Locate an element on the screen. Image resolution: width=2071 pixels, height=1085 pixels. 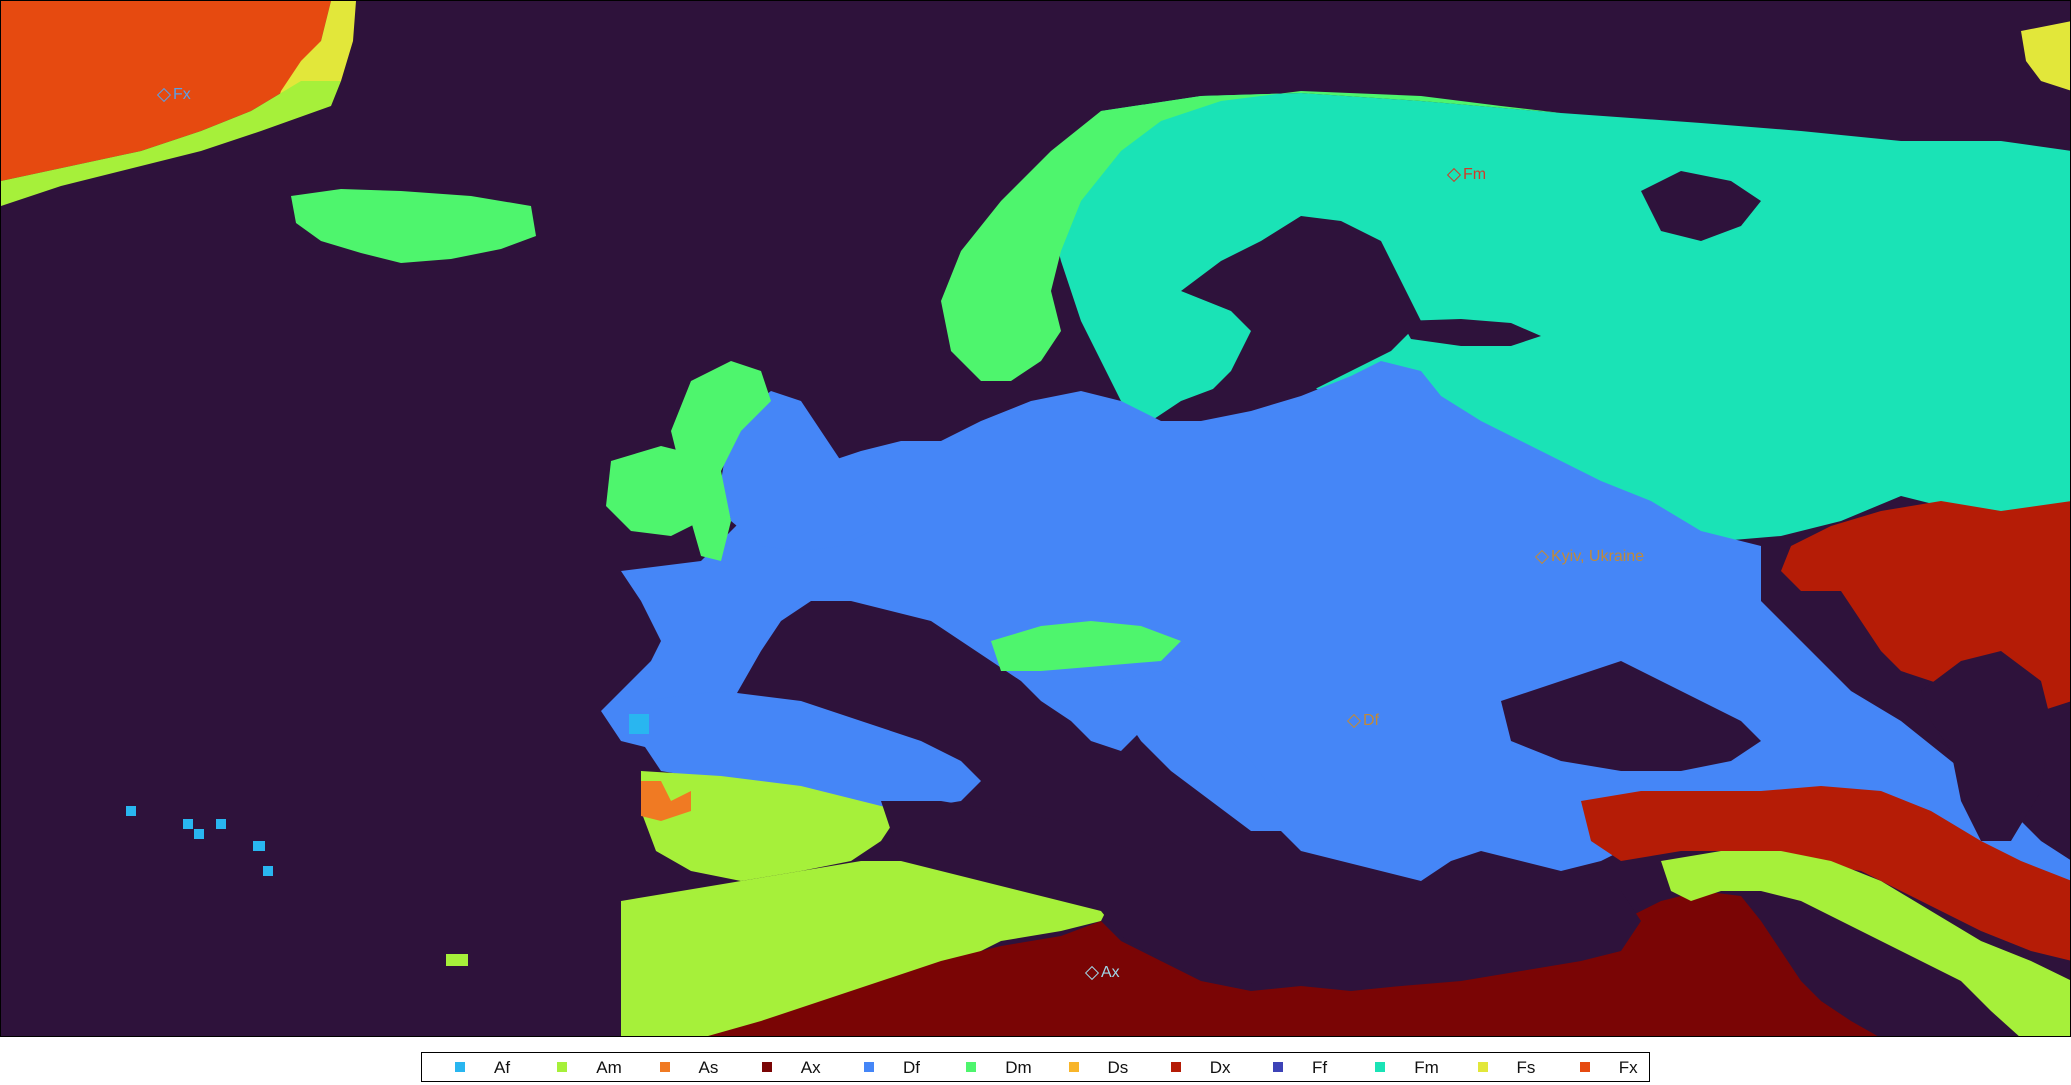
map-label-kyiv-text: Kyiv, Ukraine is located at coordinates (1598, 556).